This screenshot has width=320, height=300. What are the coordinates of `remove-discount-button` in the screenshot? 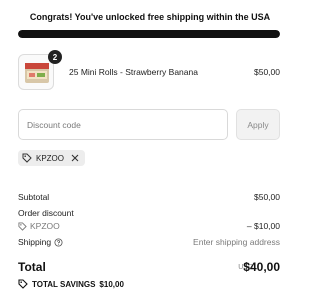 It's located at (74, 158).